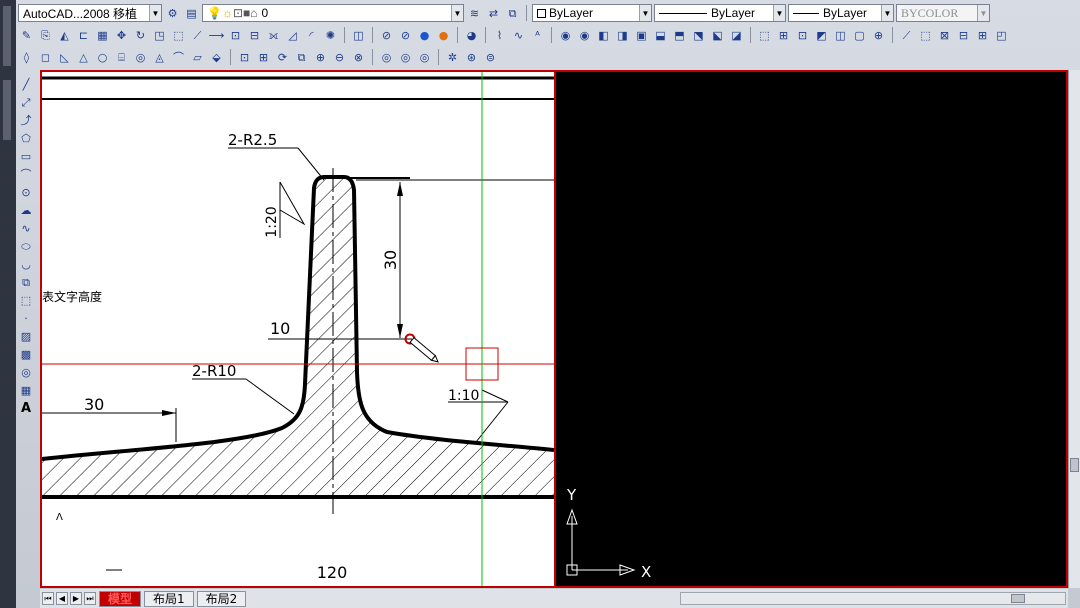 This screenshot has width=1080, height=608. Describe the element at coordinates (26, 210) in the screenshot. I see `revision-cloud-icon: ☁` at that location.